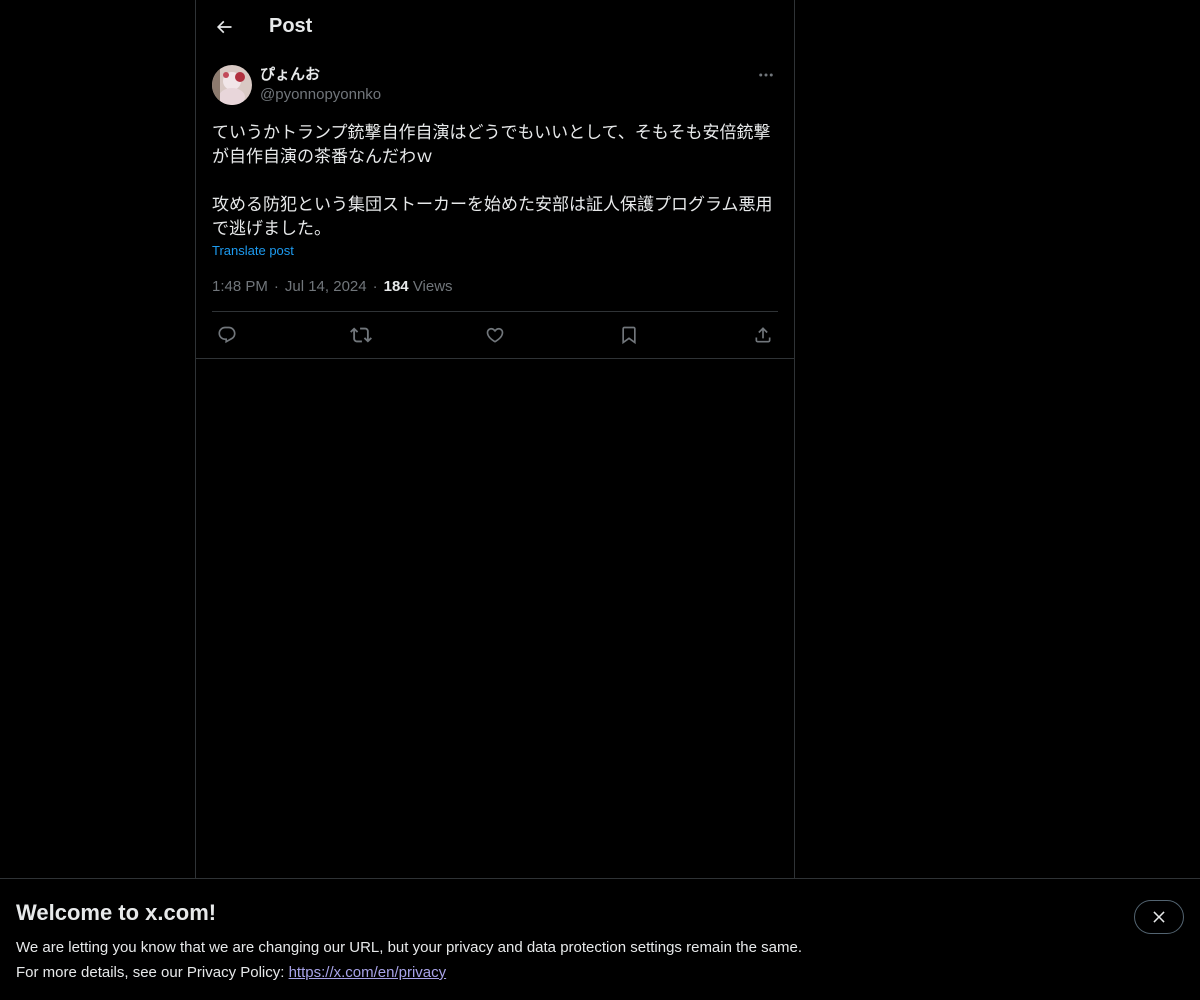 This screenshot has height=1000, width=1200. I want to click on more-options-button, so click(766, 75).